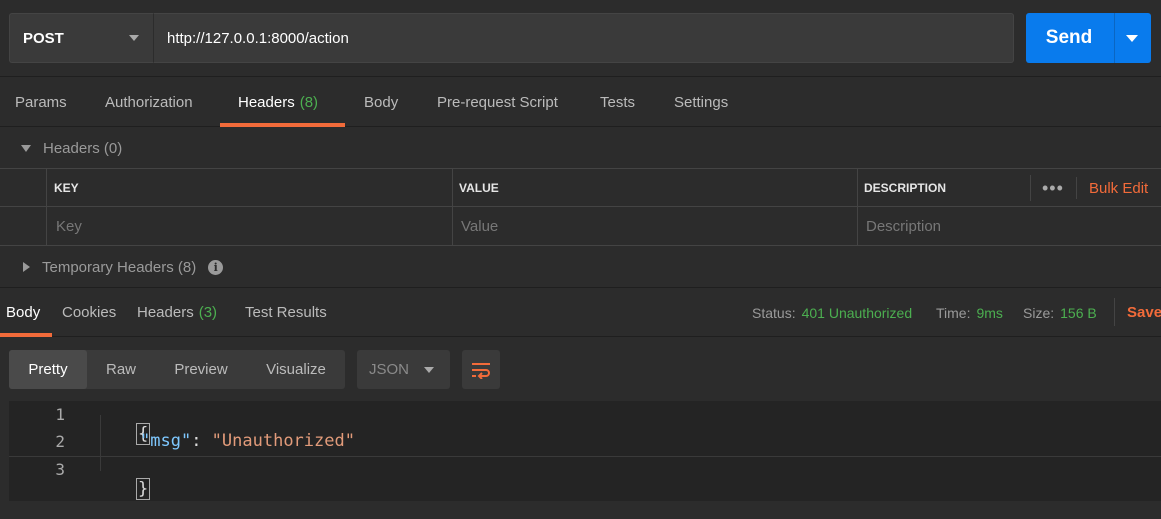  I want to click on headers-section-title: Headers (0), so click(83, 148).